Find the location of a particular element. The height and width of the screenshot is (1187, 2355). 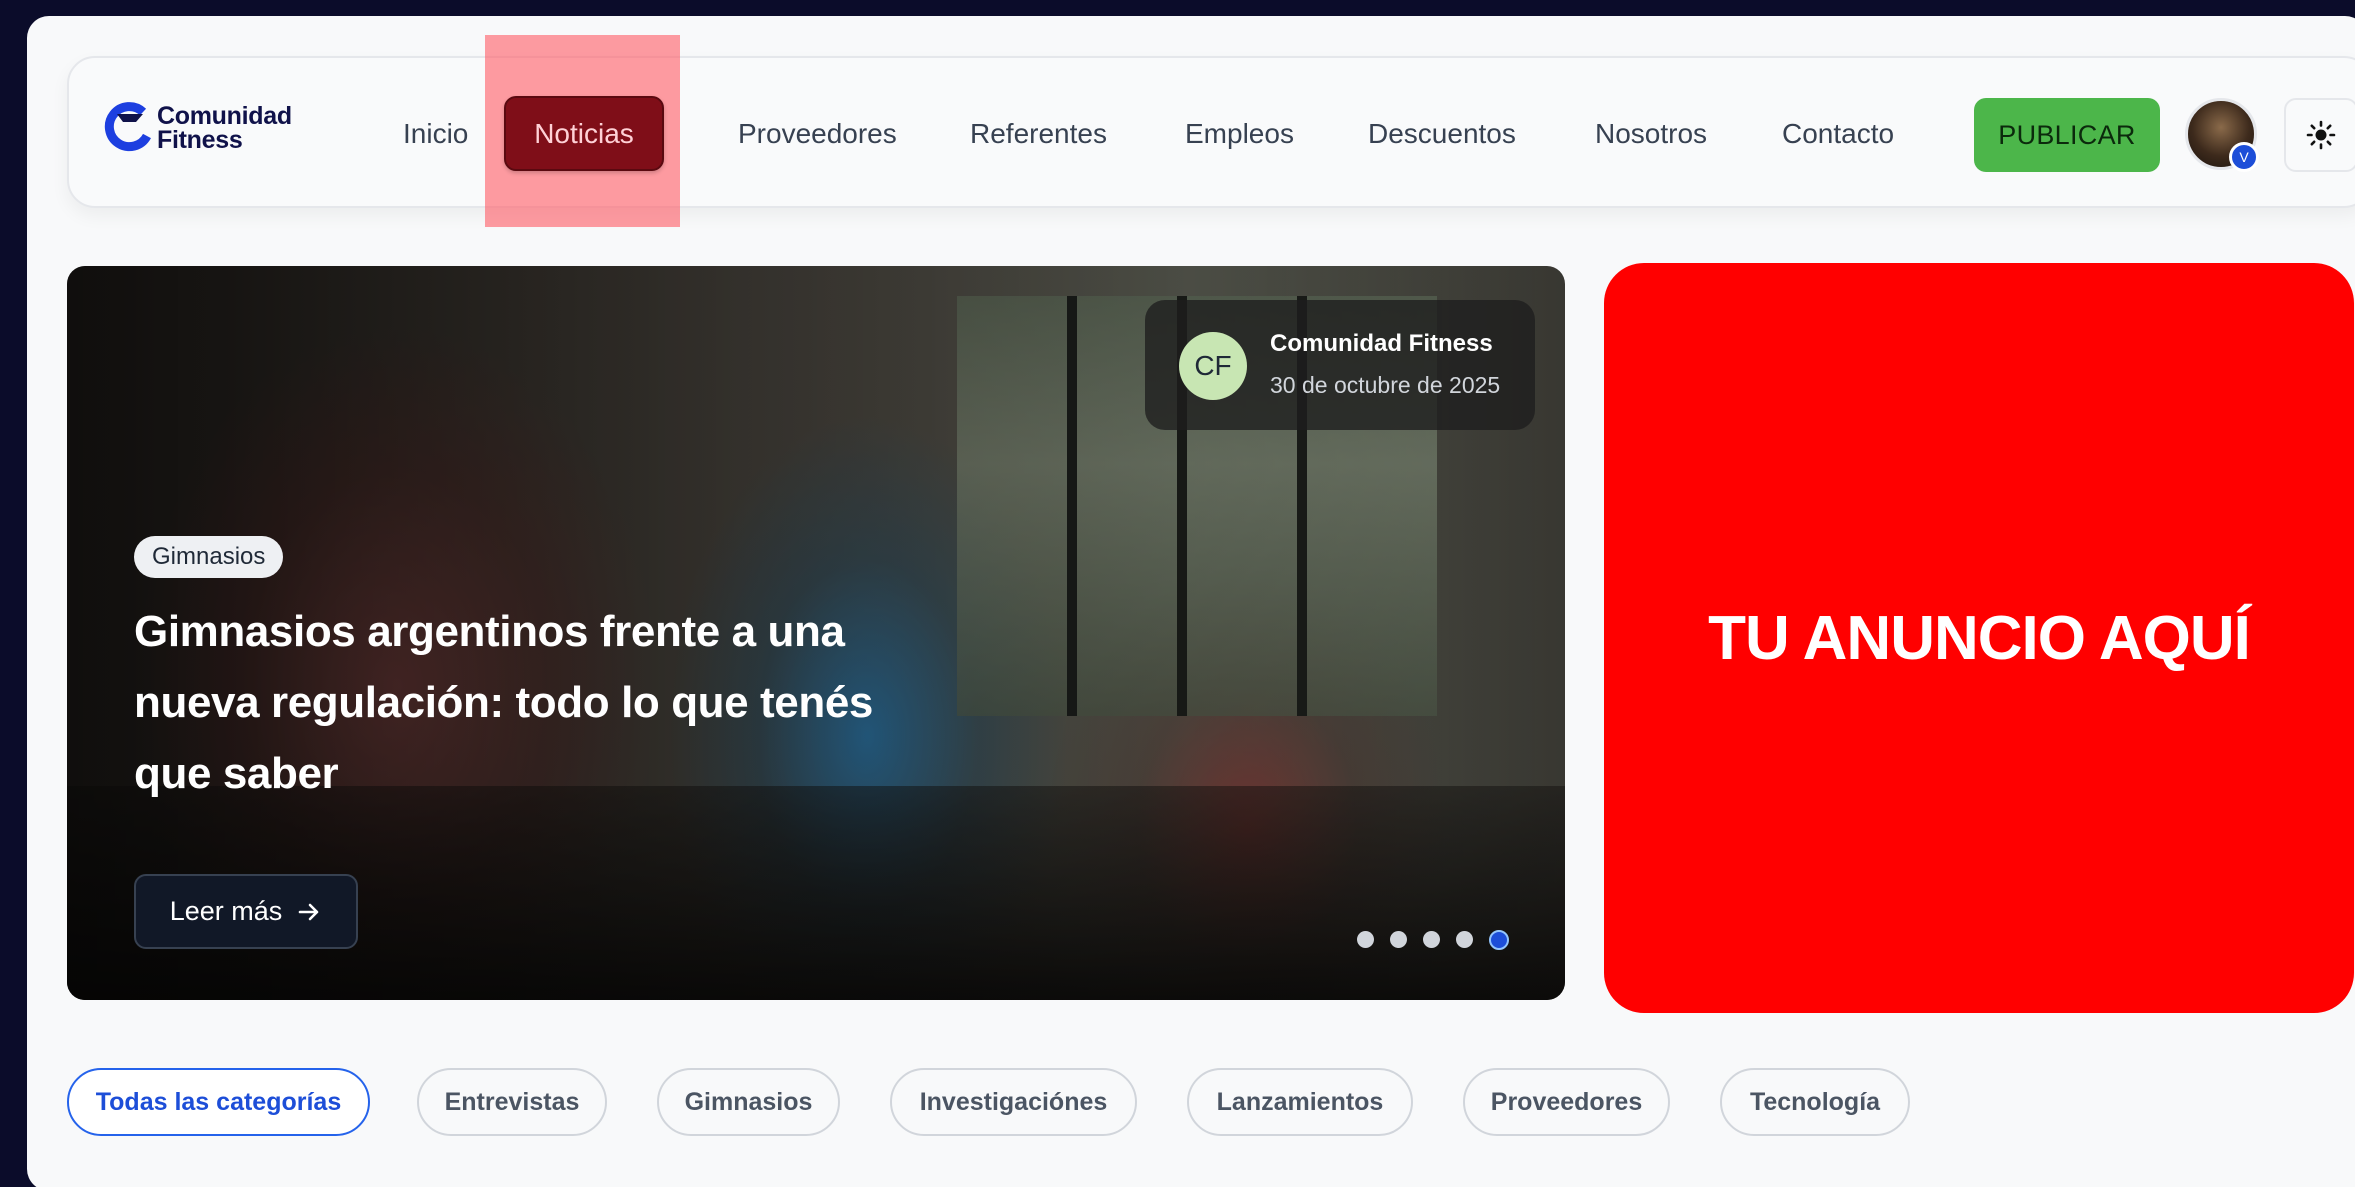

hero-category-badge: Gimnasios is located at coordinates (209, 557).